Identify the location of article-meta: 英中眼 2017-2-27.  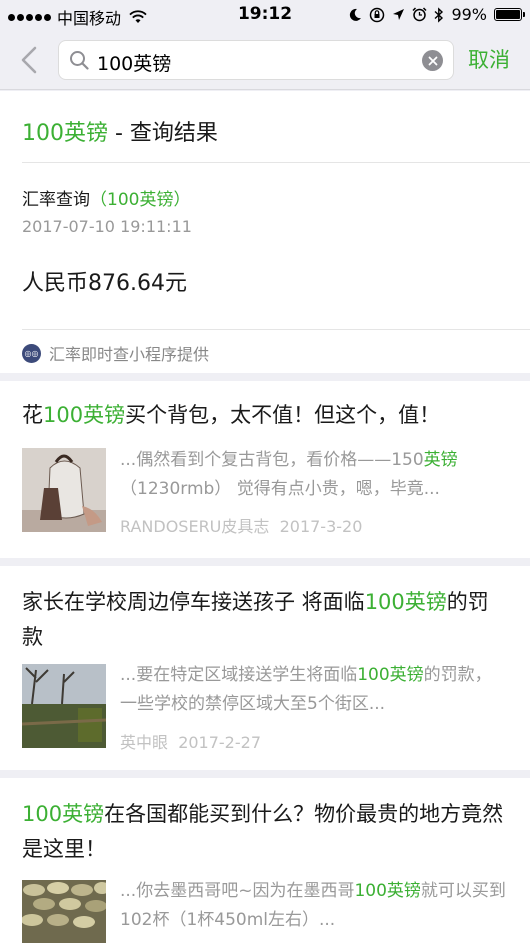
(190, 741).